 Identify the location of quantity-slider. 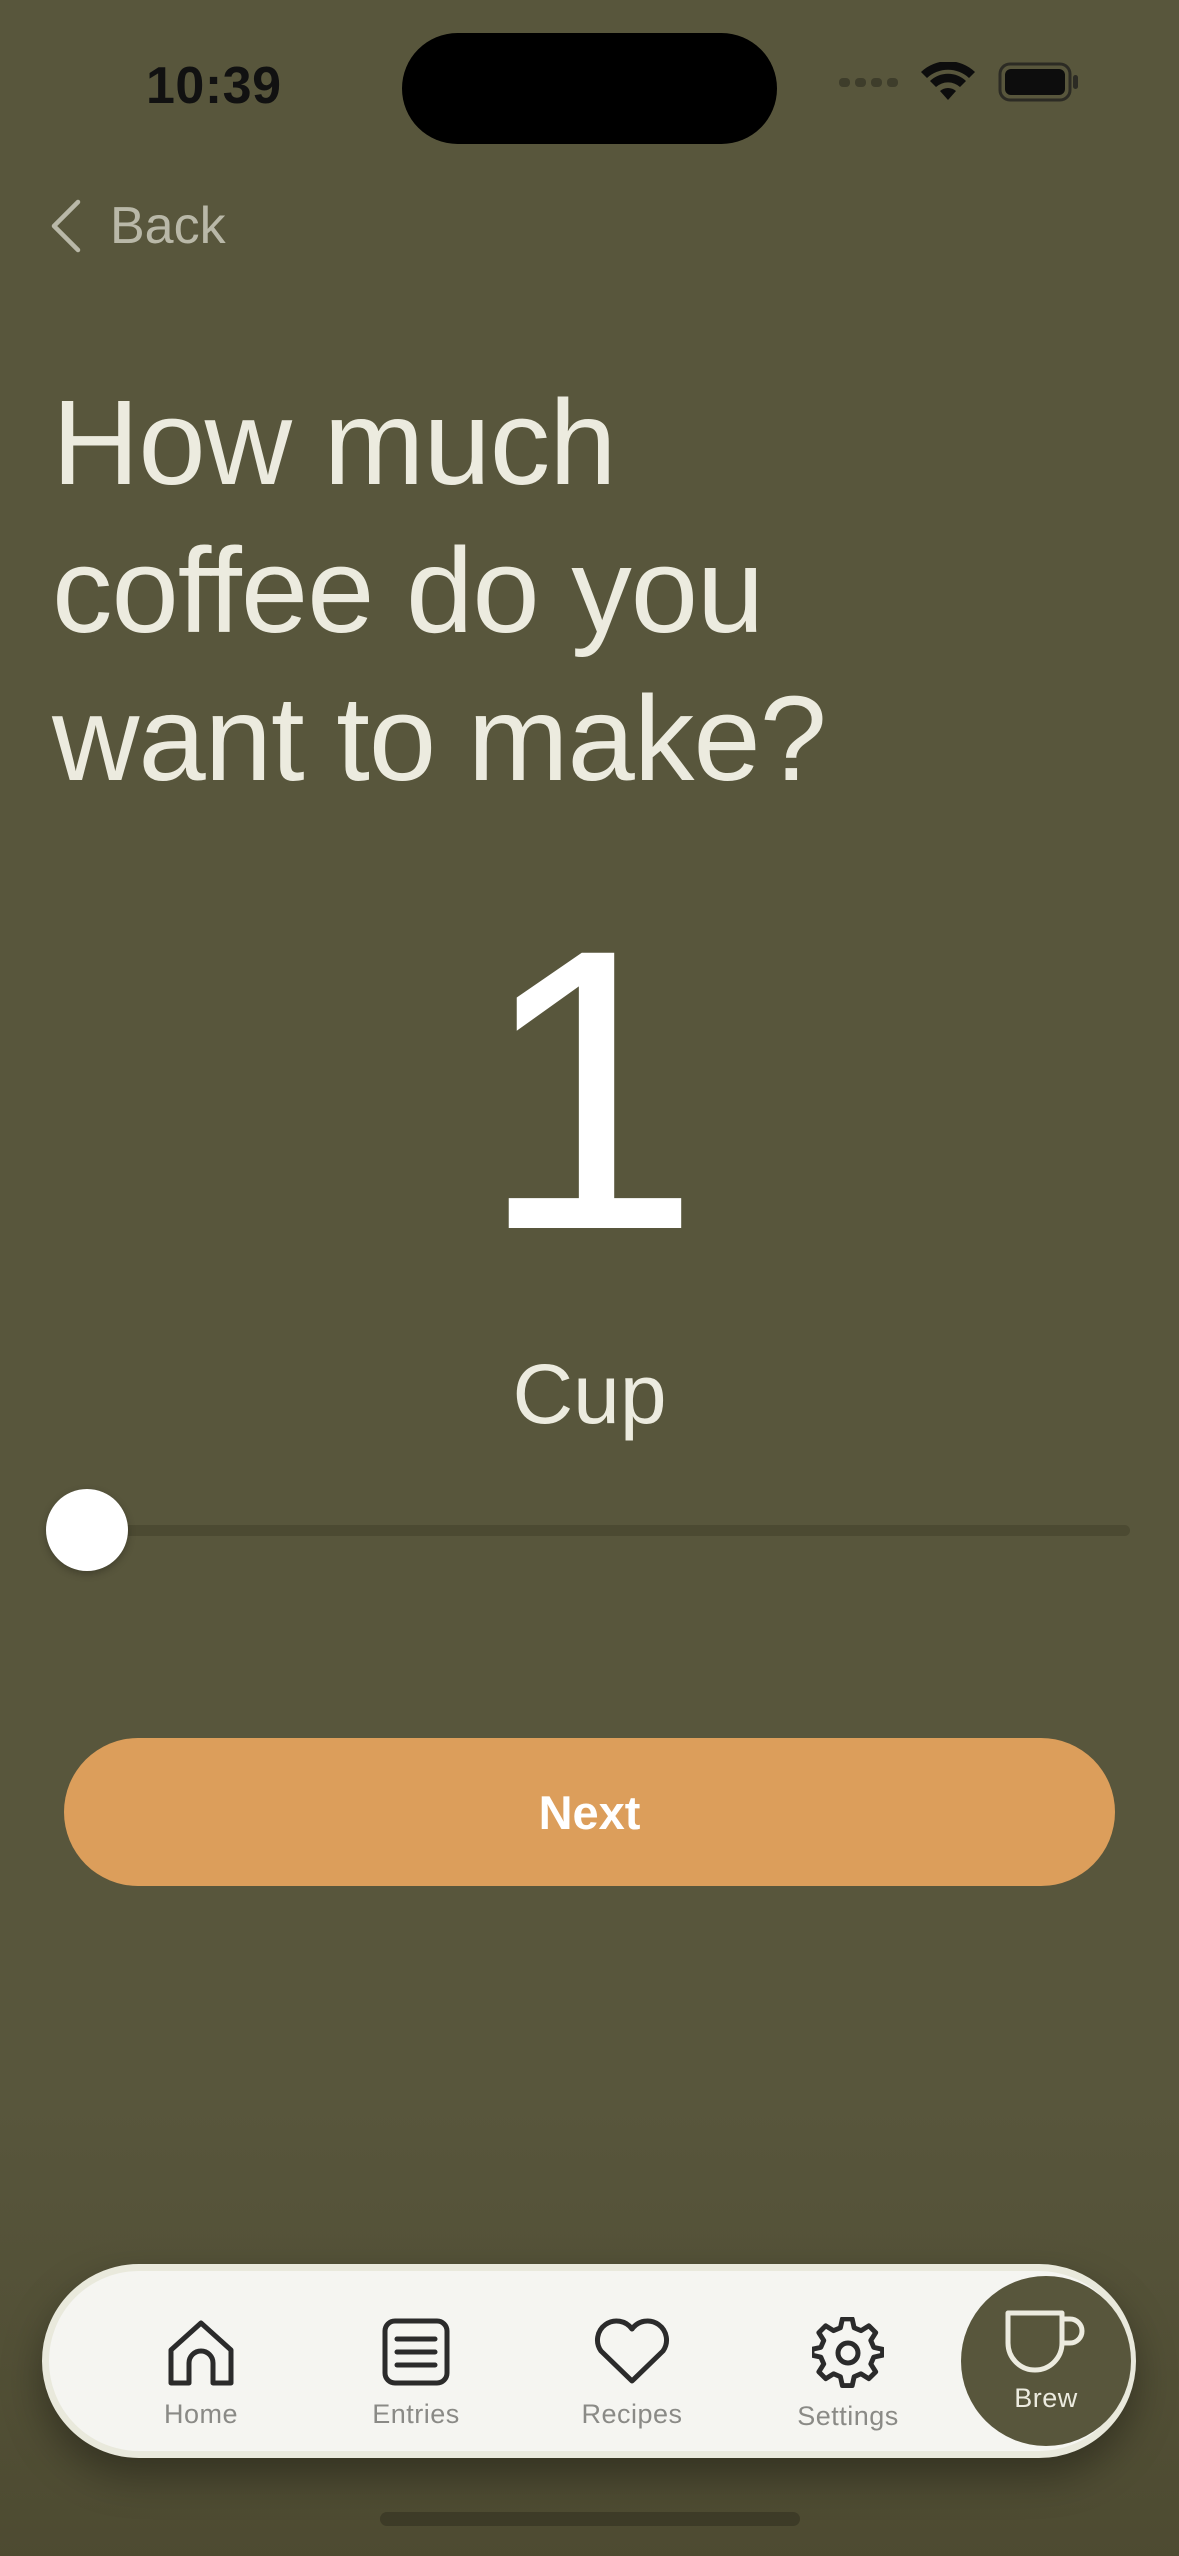
(588, 1530).